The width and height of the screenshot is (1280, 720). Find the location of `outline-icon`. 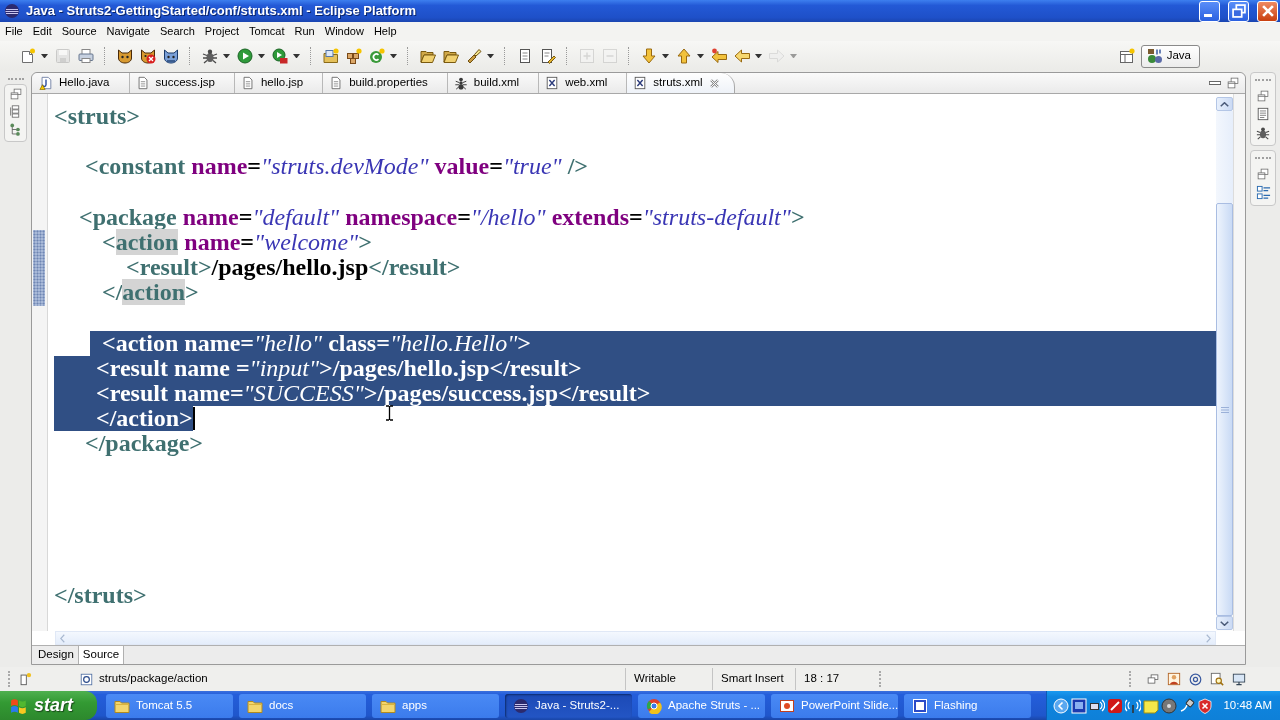

outline-icon is located at coordinates (1263, 192).